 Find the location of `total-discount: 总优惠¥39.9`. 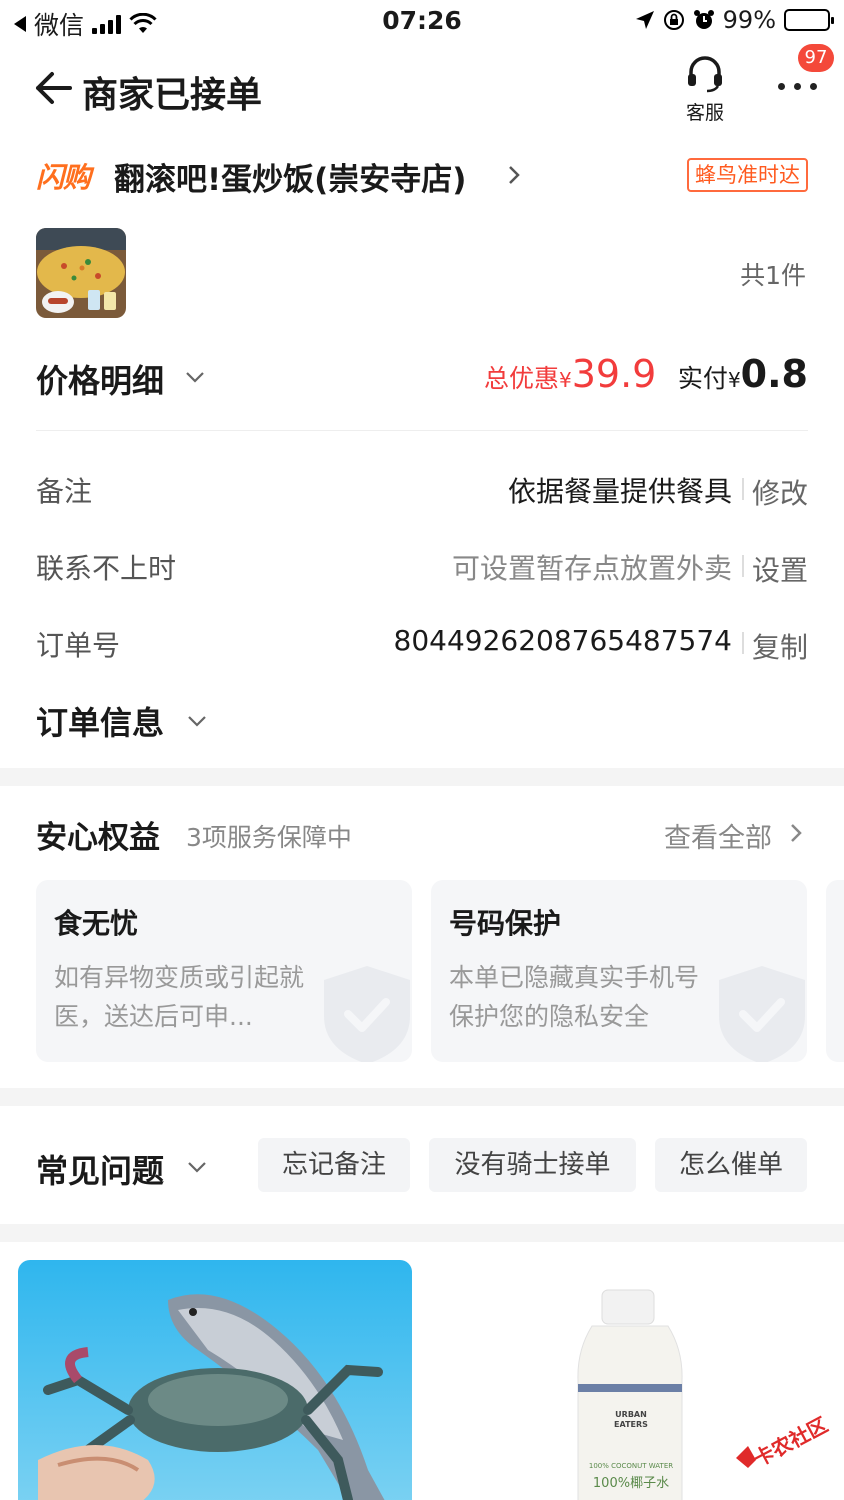

total-discount: 总优惠¥39.9 is located at coordinates (570, 374).